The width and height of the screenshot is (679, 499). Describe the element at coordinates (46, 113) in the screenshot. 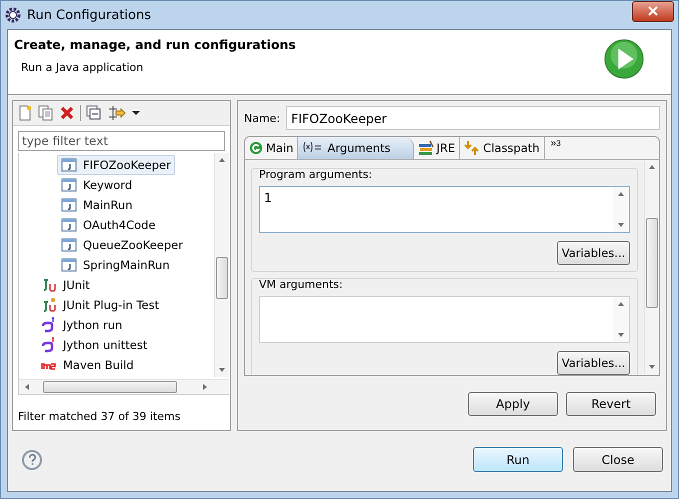

I see `copy-icon` at that location.